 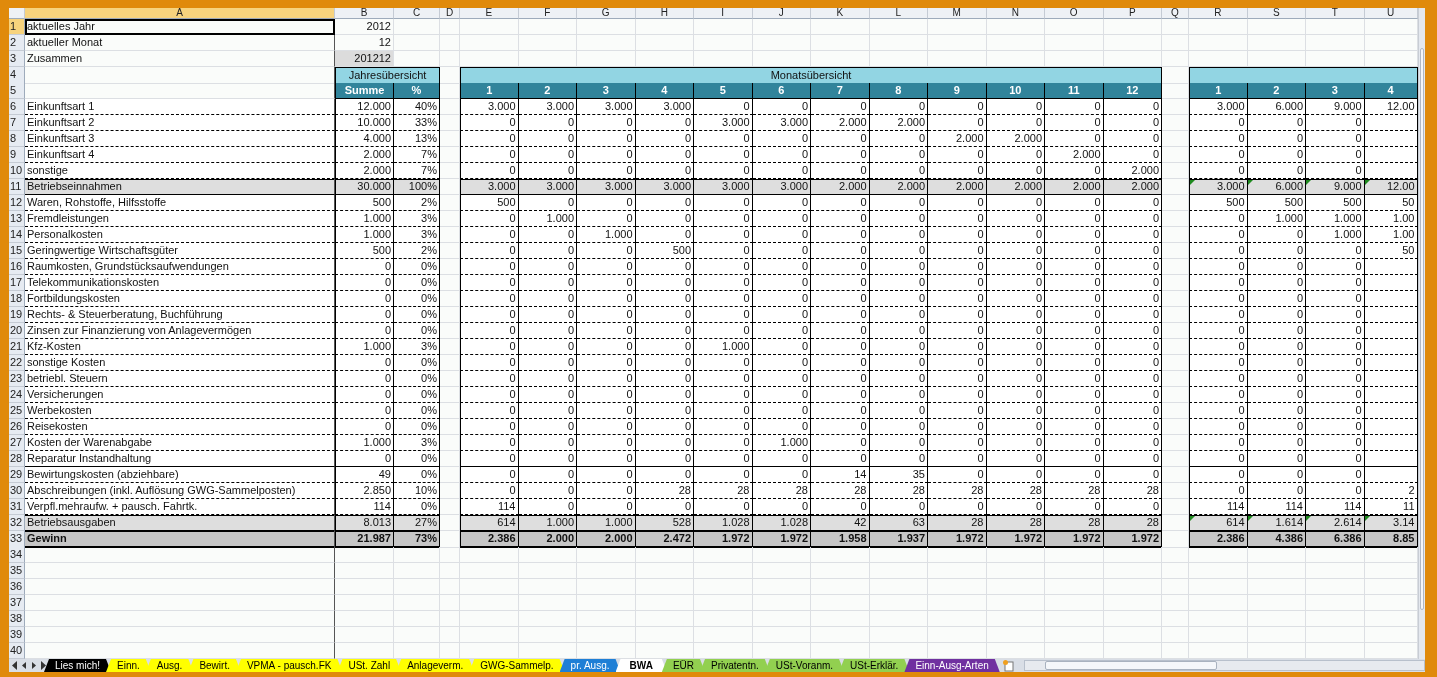 I want to click on row-label: Einkunftsart 3, so click(x=180, y=139).